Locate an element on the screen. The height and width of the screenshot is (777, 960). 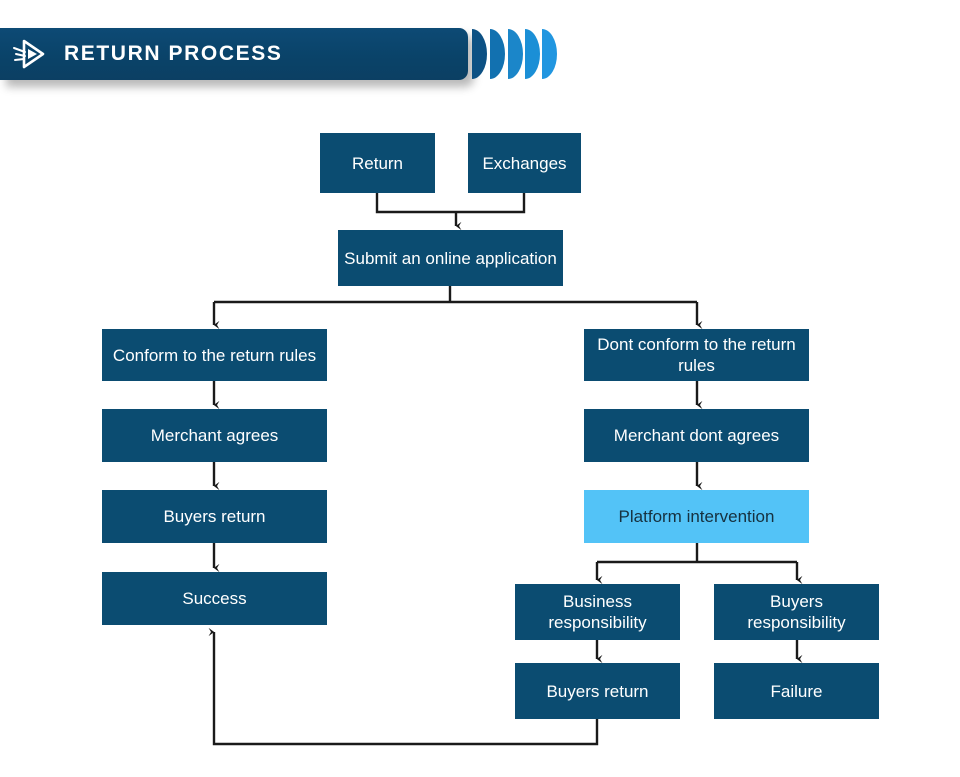
edge-exchanges-to-submit is located at coordinates (491, 203).